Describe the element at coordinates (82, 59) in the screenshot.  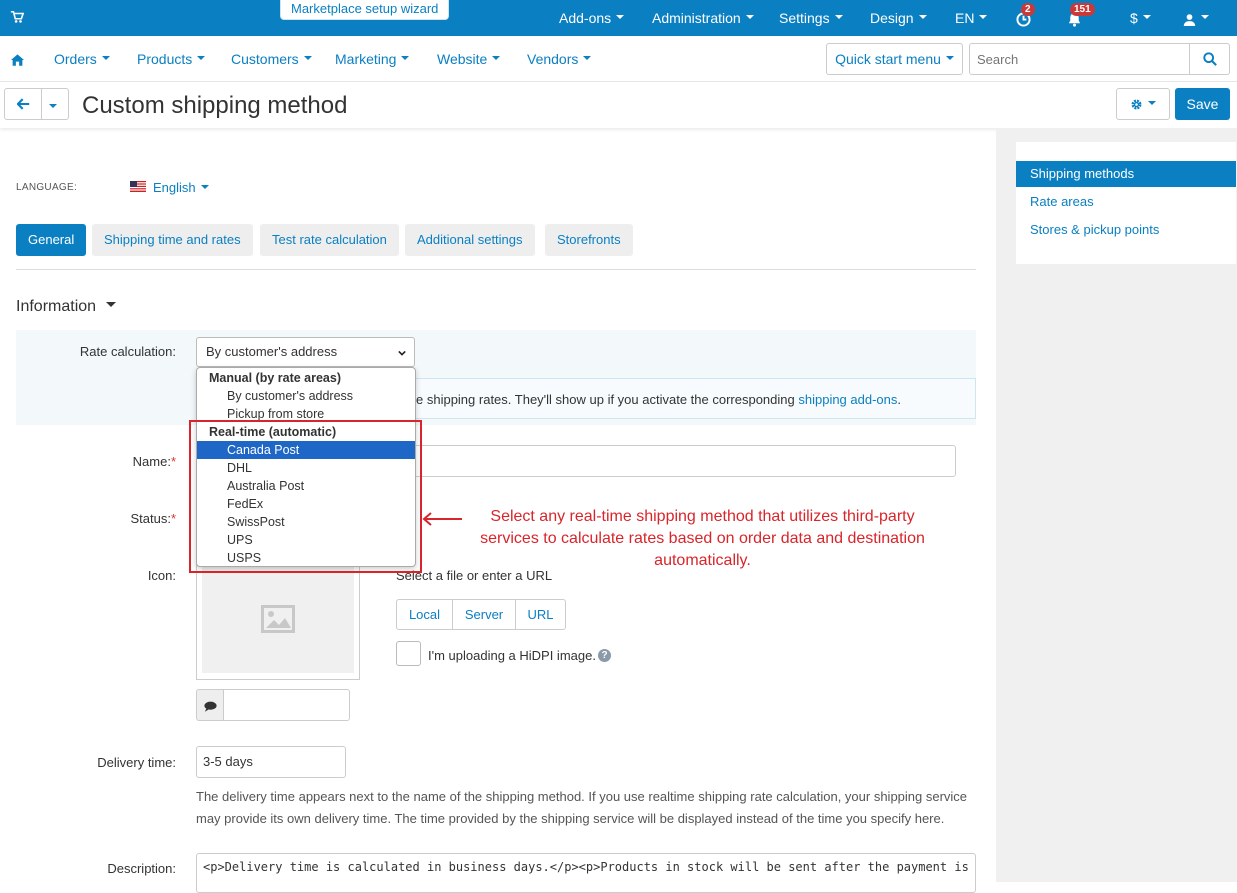
I see `nav-orders: Orders` at that location.